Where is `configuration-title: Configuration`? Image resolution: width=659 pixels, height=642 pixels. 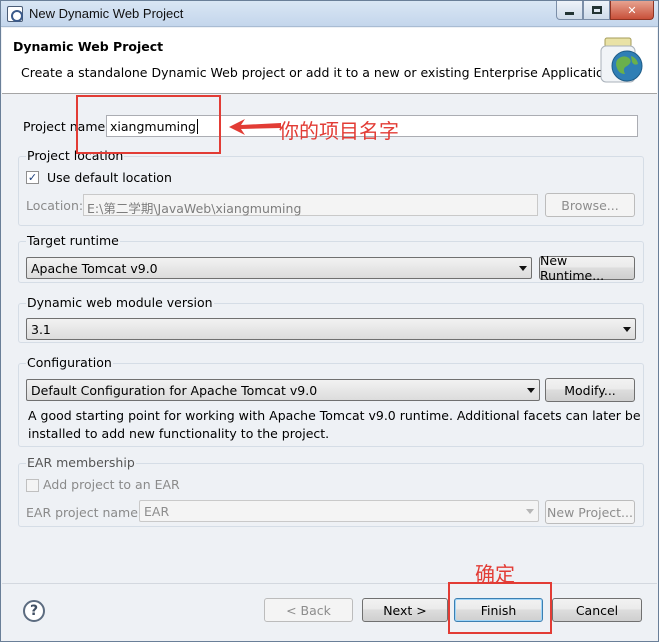 configuration-title: Configuration is located at coordinates (69, 362).